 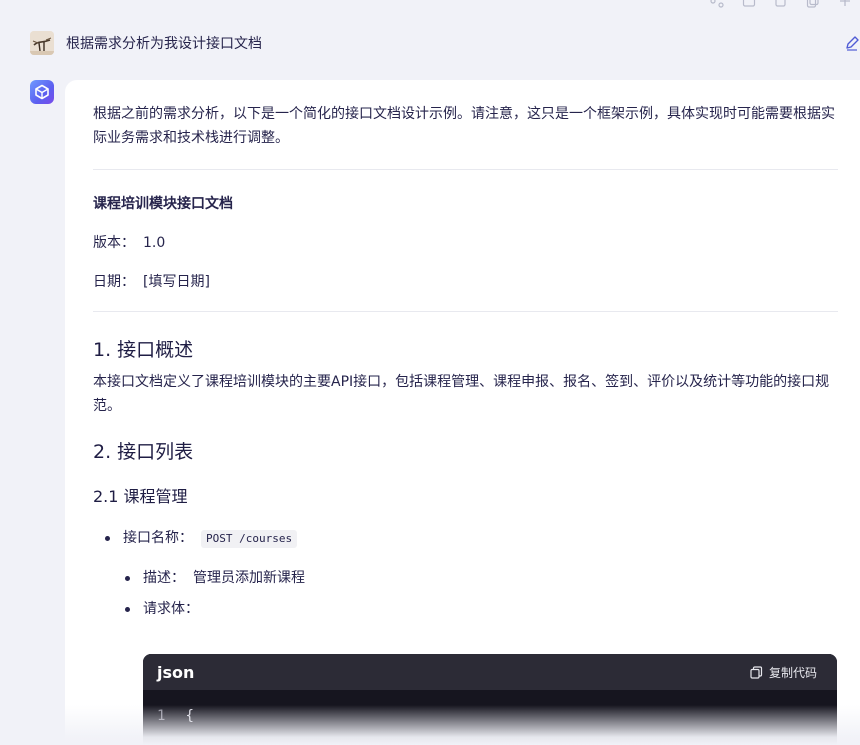 I want to click on share-icon, so click(x=717, y=4).